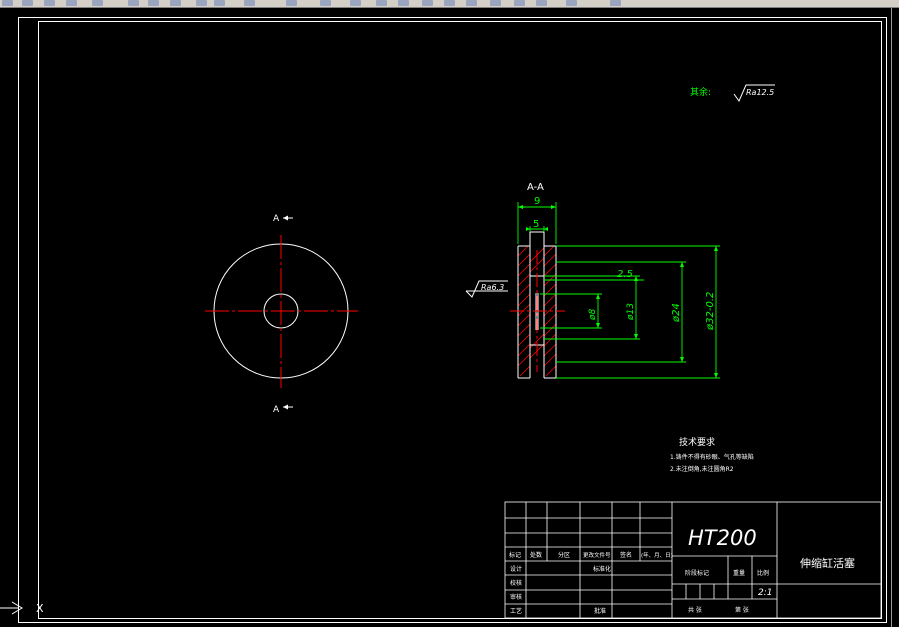 The height and width of the screenshot is (627, 899). Describe the element at coordinates (739, 573) in the screenshot. I see `weight-label: 重量` at that location.